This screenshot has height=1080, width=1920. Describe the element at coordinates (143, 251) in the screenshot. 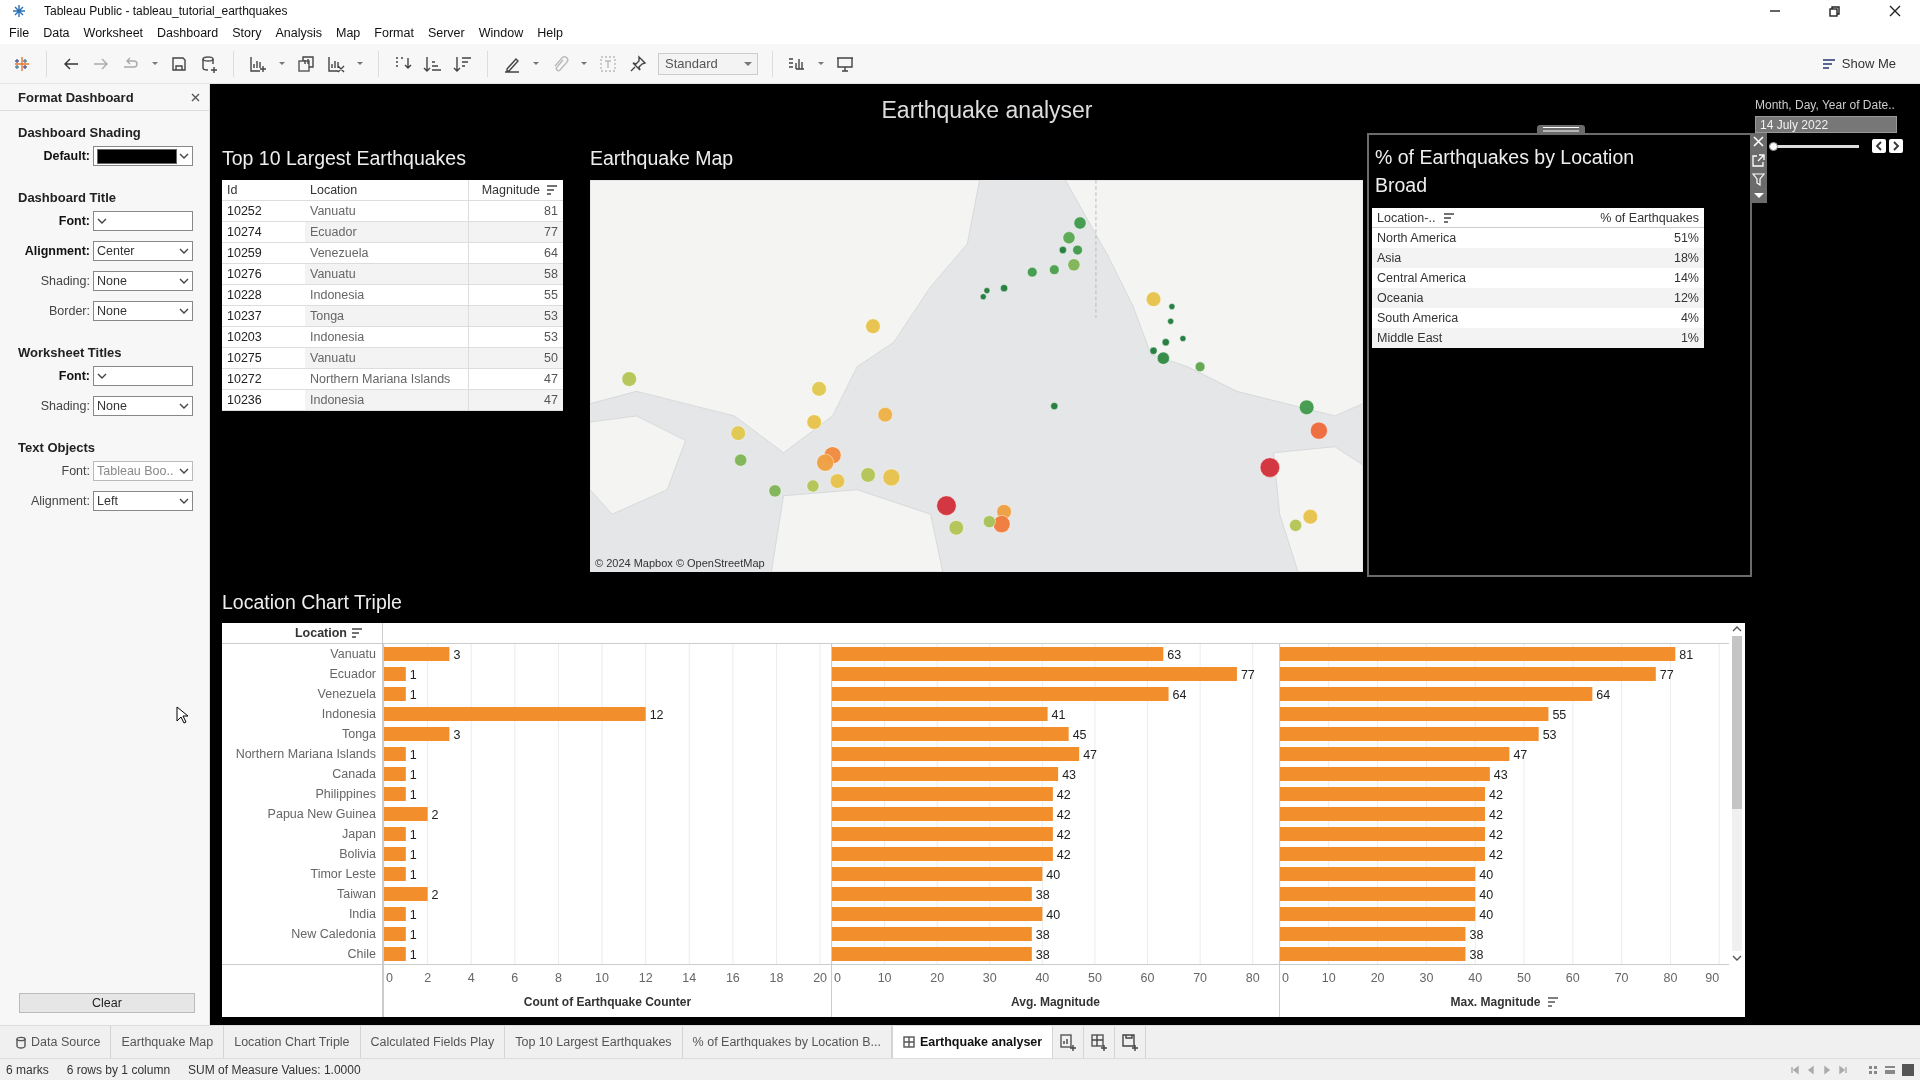

I see `dropdown: Center` at that location.